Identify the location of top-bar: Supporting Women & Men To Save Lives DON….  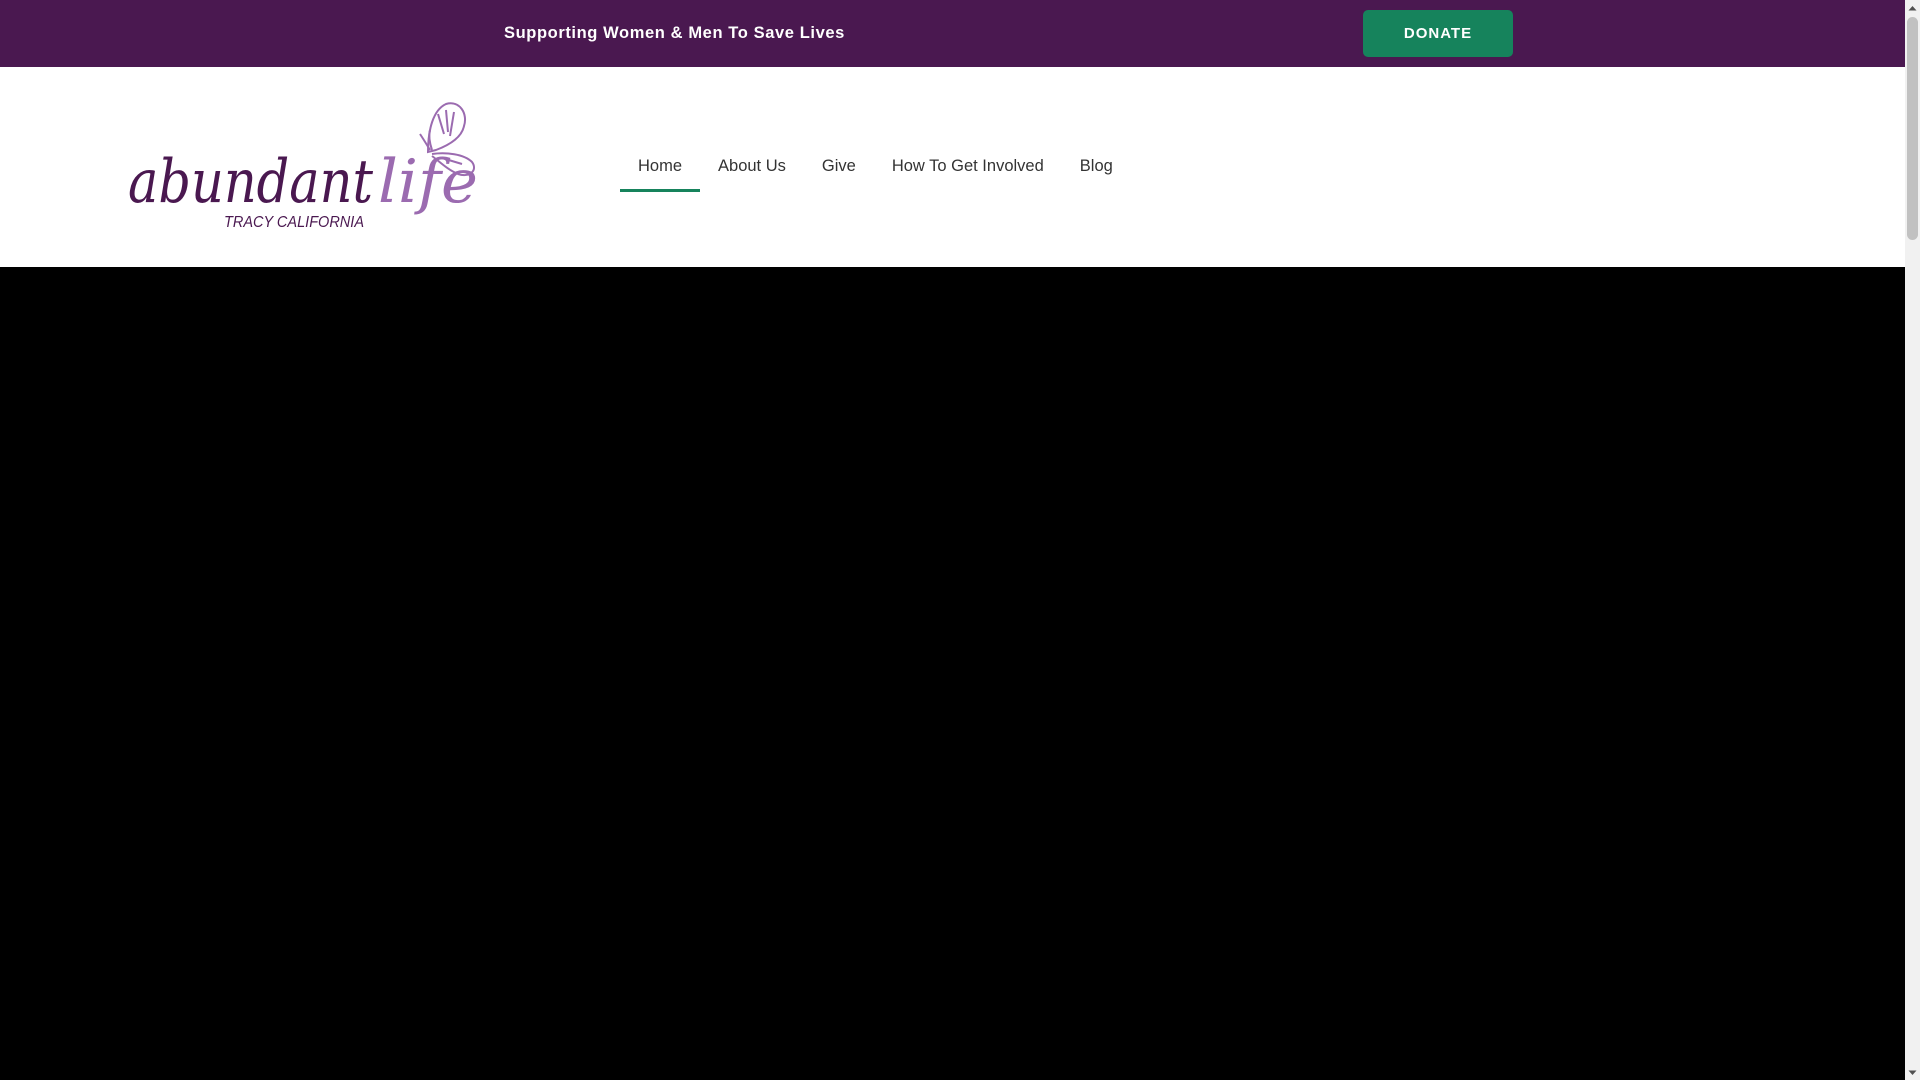
(952, 33).